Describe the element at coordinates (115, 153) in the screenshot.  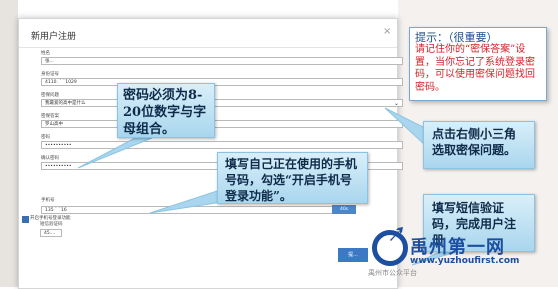
I see `password-callout-pointer` at that location.